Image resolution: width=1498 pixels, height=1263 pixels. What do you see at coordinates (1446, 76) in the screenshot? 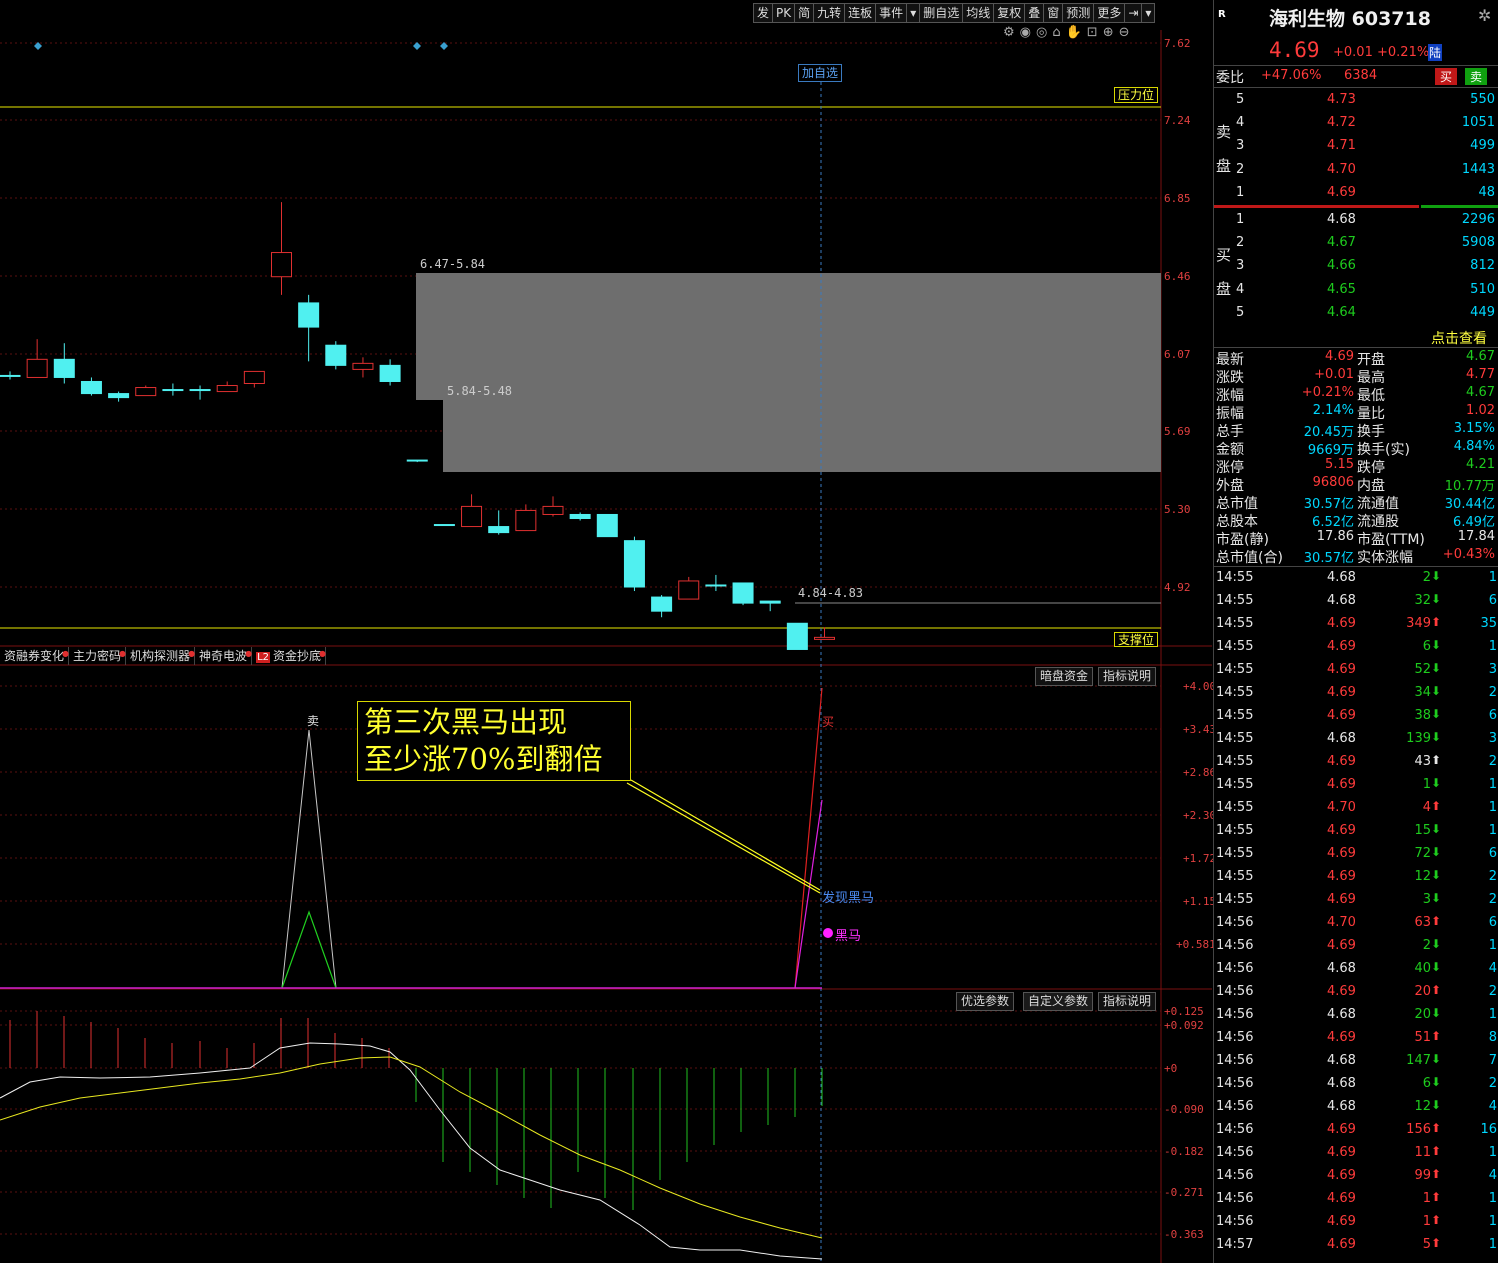
I see `buy-button: 买` at bounding box center [1446, 76].